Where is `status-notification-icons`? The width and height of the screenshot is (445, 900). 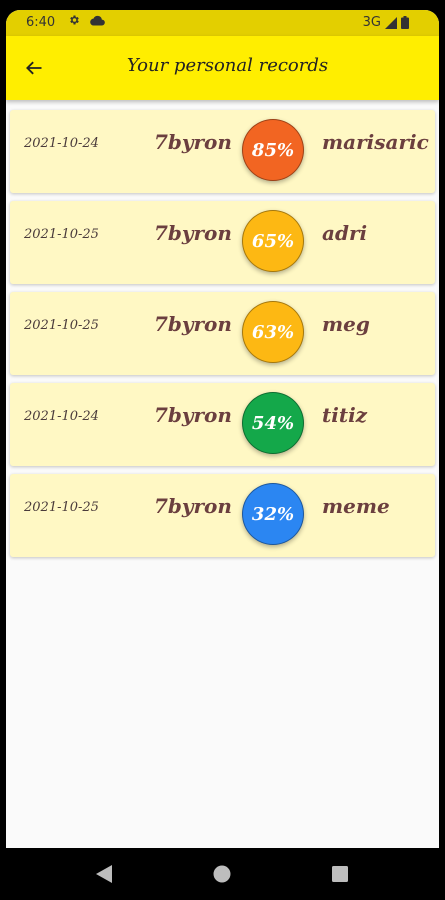 status-notification-icons is located at coordinates (86, 20).